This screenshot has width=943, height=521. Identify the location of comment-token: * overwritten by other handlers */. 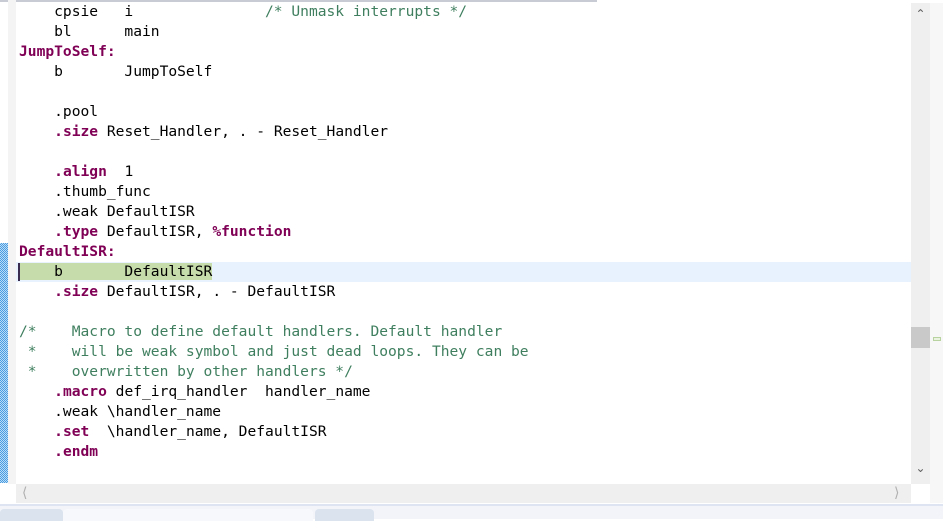
(186, 371).